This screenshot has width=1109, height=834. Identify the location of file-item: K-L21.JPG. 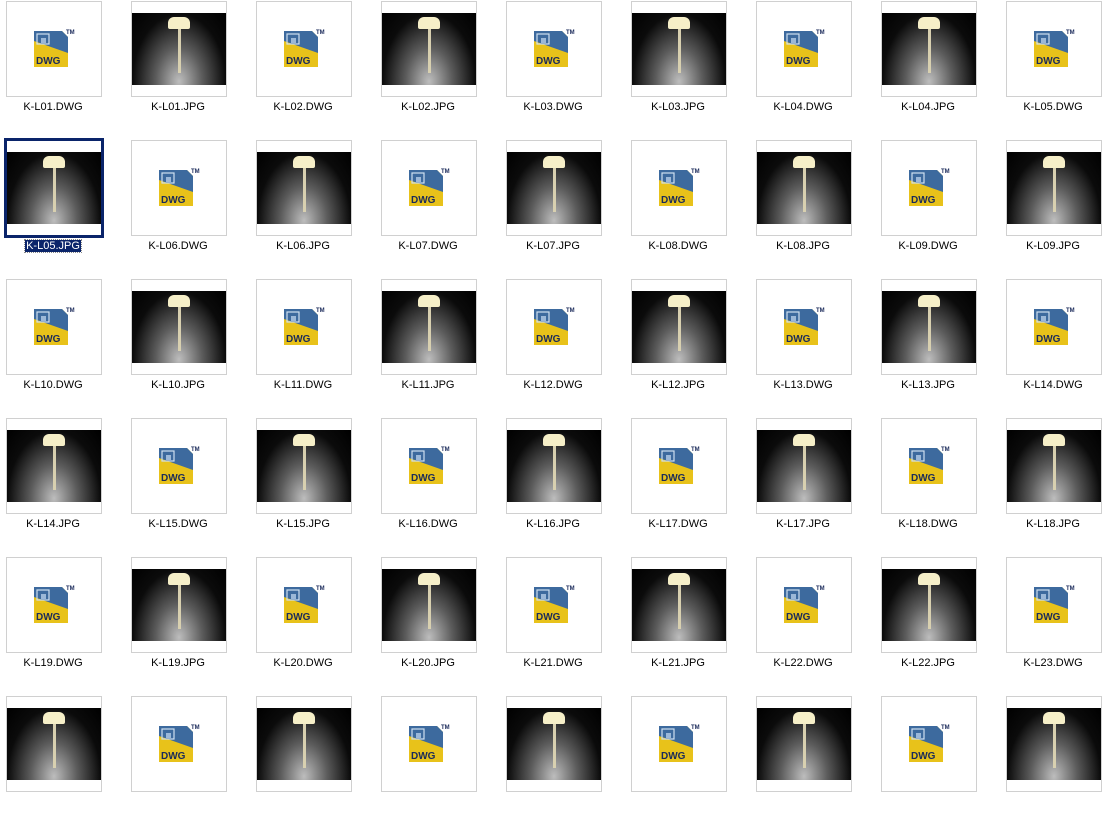
(687, 625).